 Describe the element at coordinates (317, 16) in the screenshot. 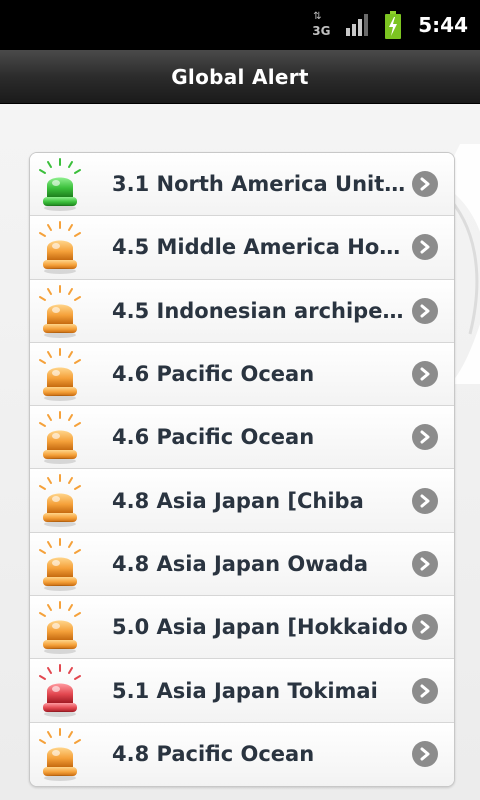

I see `data-transfer-arrows: ⇅` at that location.